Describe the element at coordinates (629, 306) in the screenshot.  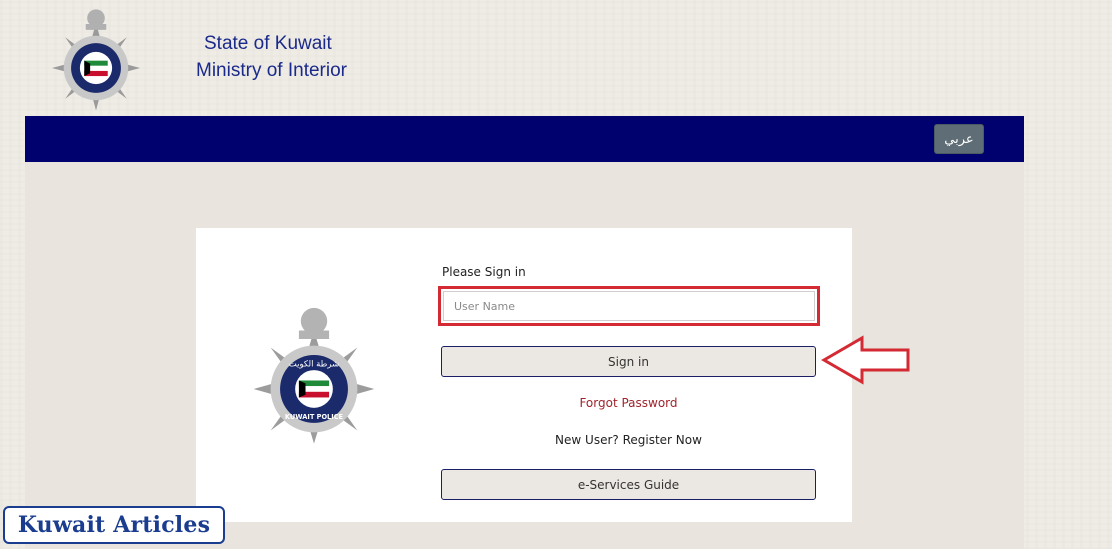
I see `highlight-annotation-box` at that location.